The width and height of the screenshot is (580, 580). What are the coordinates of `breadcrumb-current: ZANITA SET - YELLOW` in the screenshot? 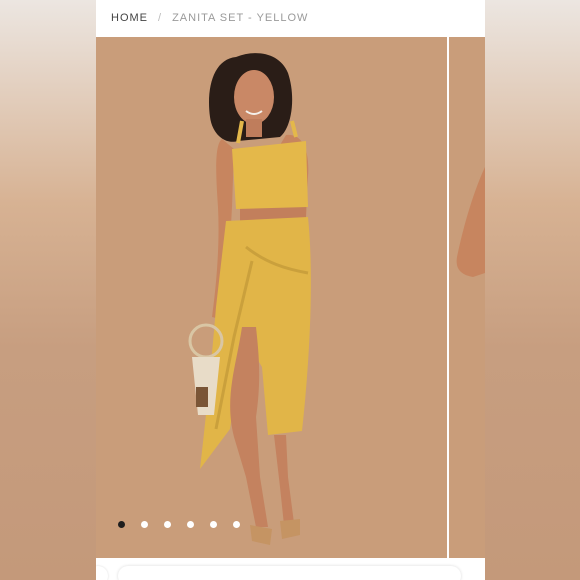 It's located at (240, 18).